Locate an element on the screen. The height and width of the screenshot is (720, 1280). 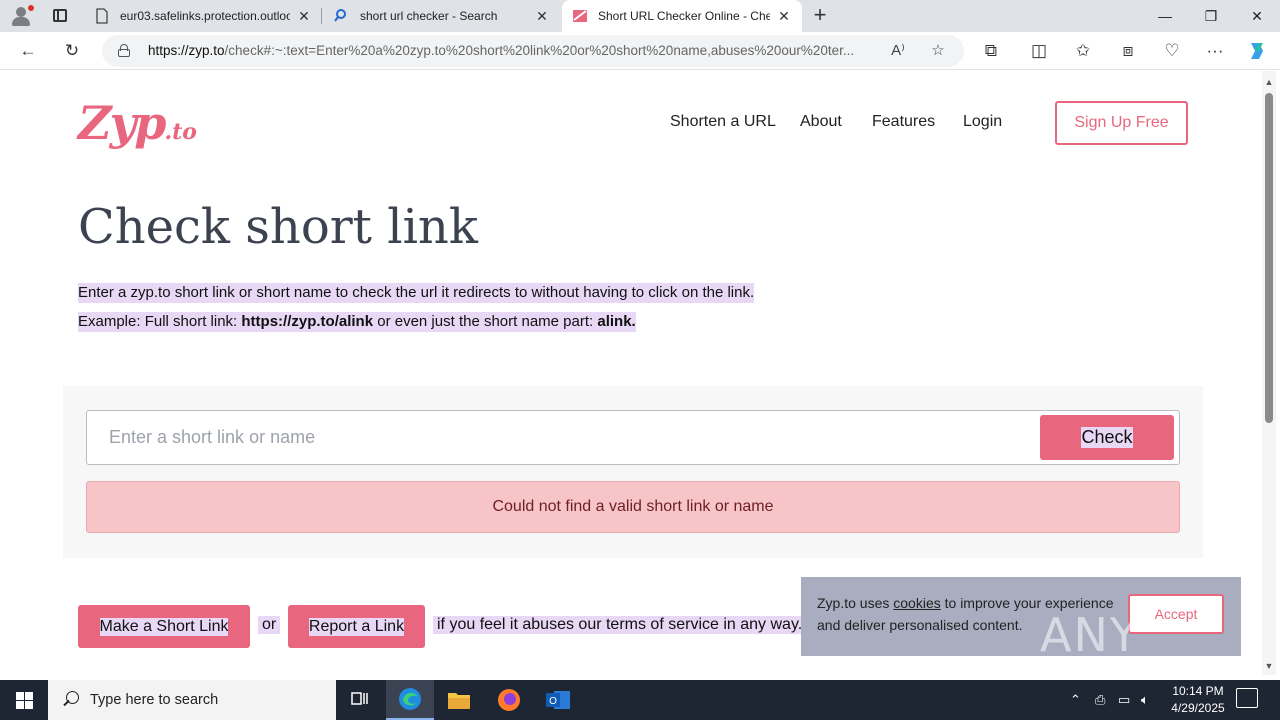
extensions-icon: ⧉ is located at coordinates (991, 51).